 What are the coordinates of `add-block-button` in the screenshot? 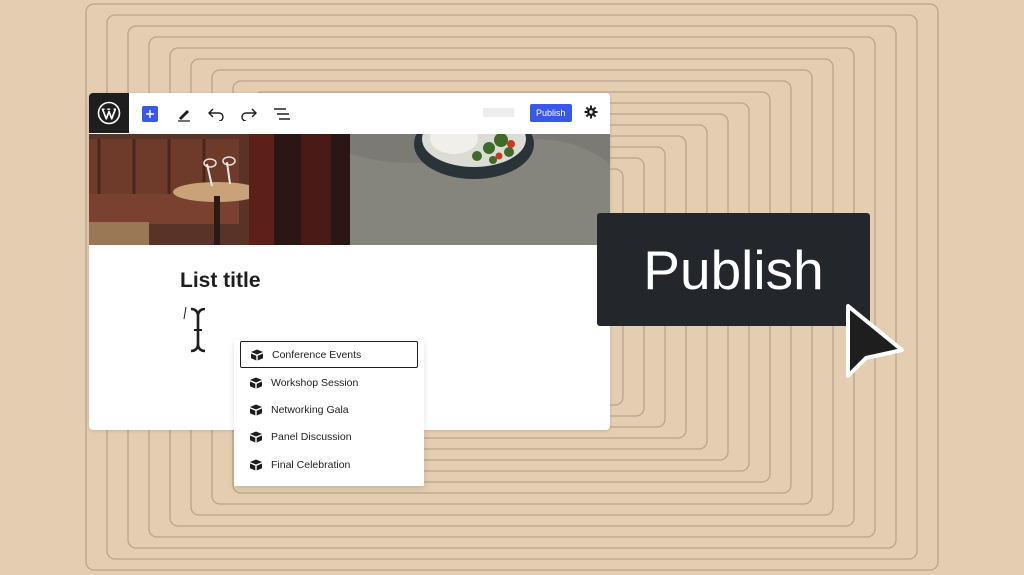 It's located at (150, 114).